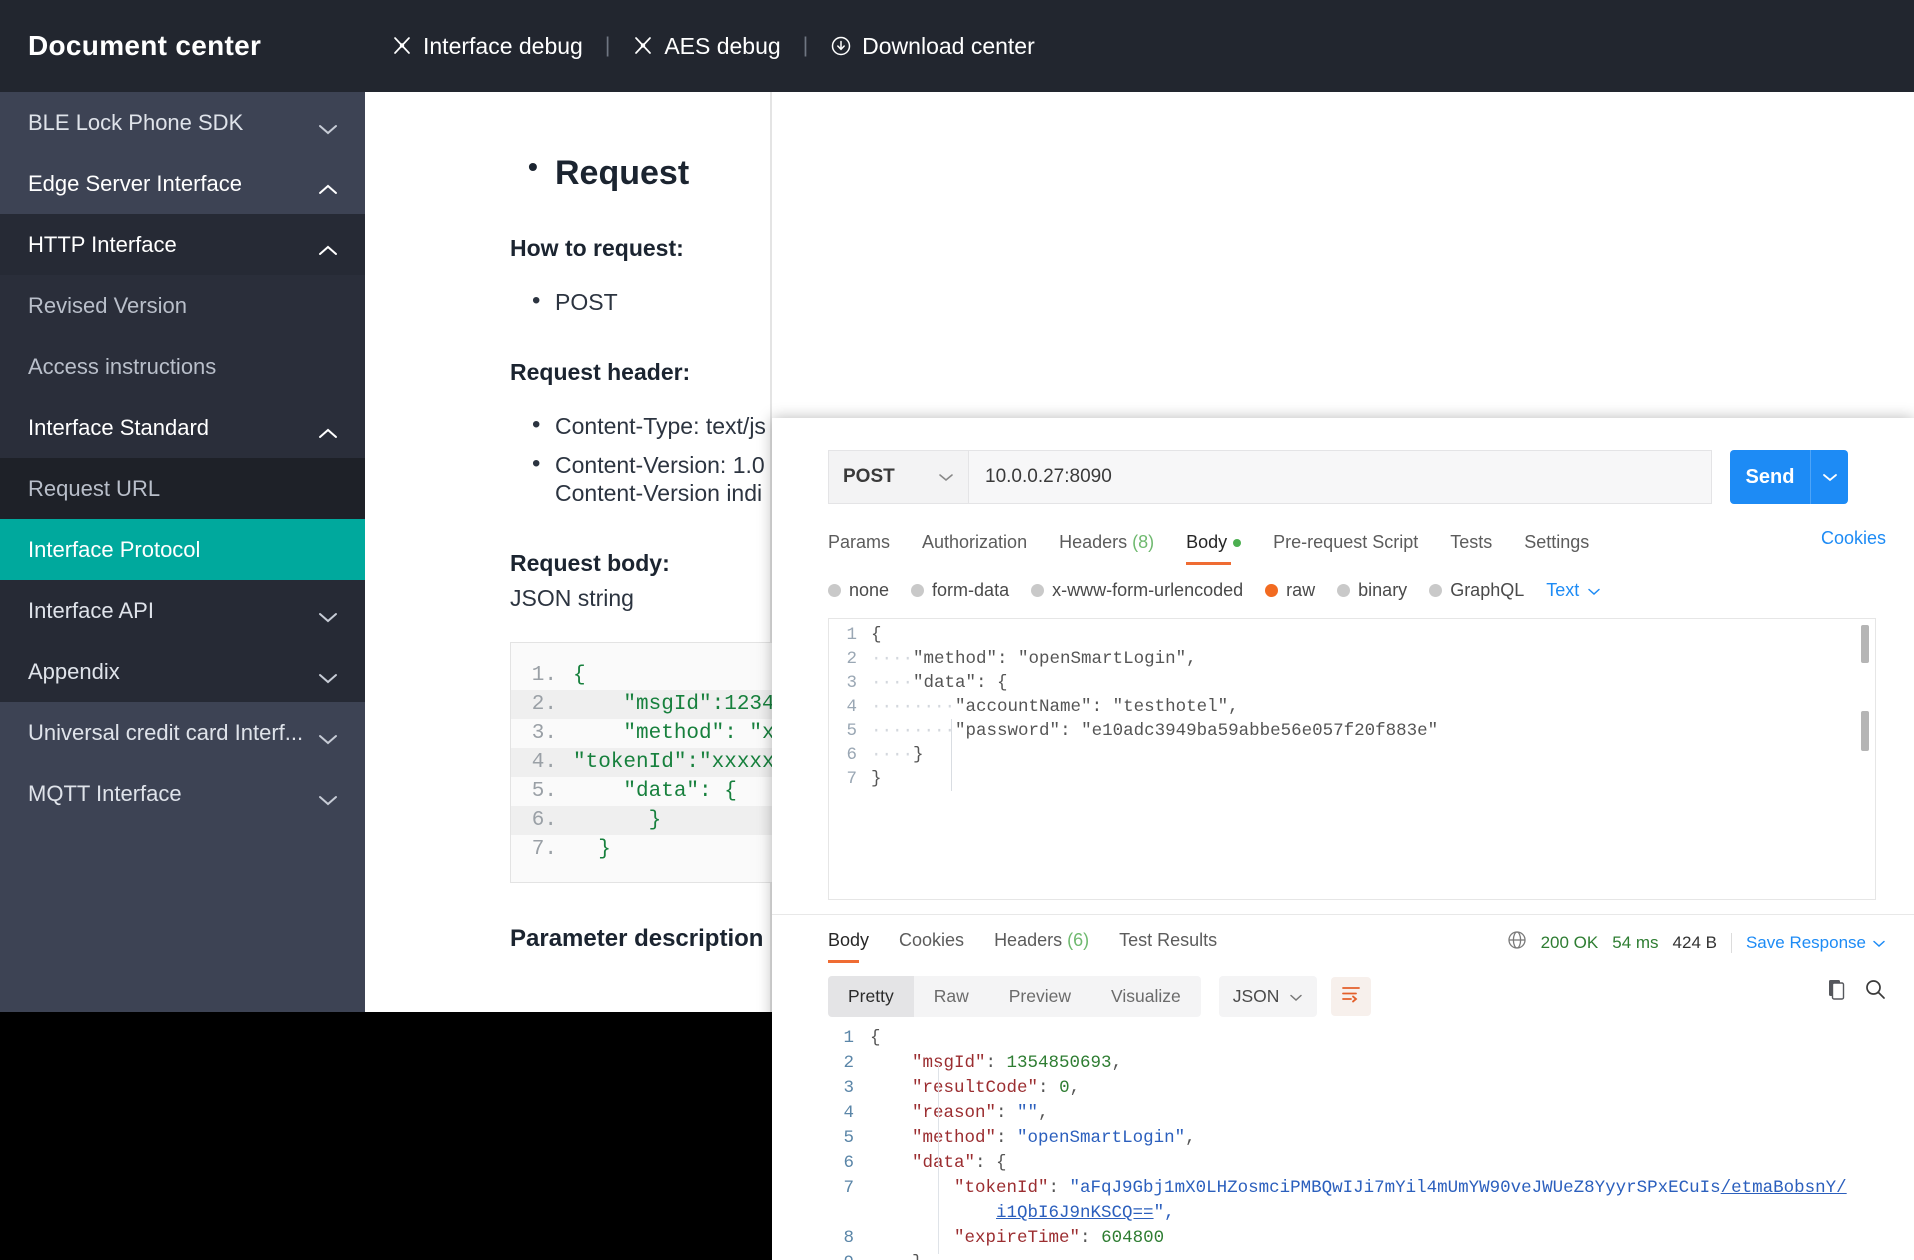 Image resolution: width=1914 pixels, height=1260 pixels. What do you see at coordinates (487, 46) in the screenshot?
I see `topnav-item-interface-debug: Interface debug` at bounding box center [487, 46].